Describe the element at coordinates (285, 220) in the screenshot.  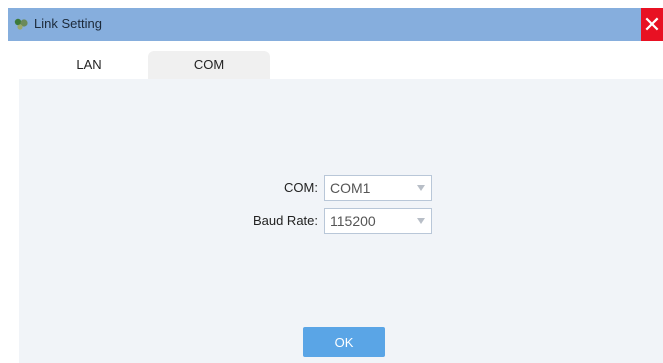
I see `baud-rate-label: Baud Rate:` at that location.